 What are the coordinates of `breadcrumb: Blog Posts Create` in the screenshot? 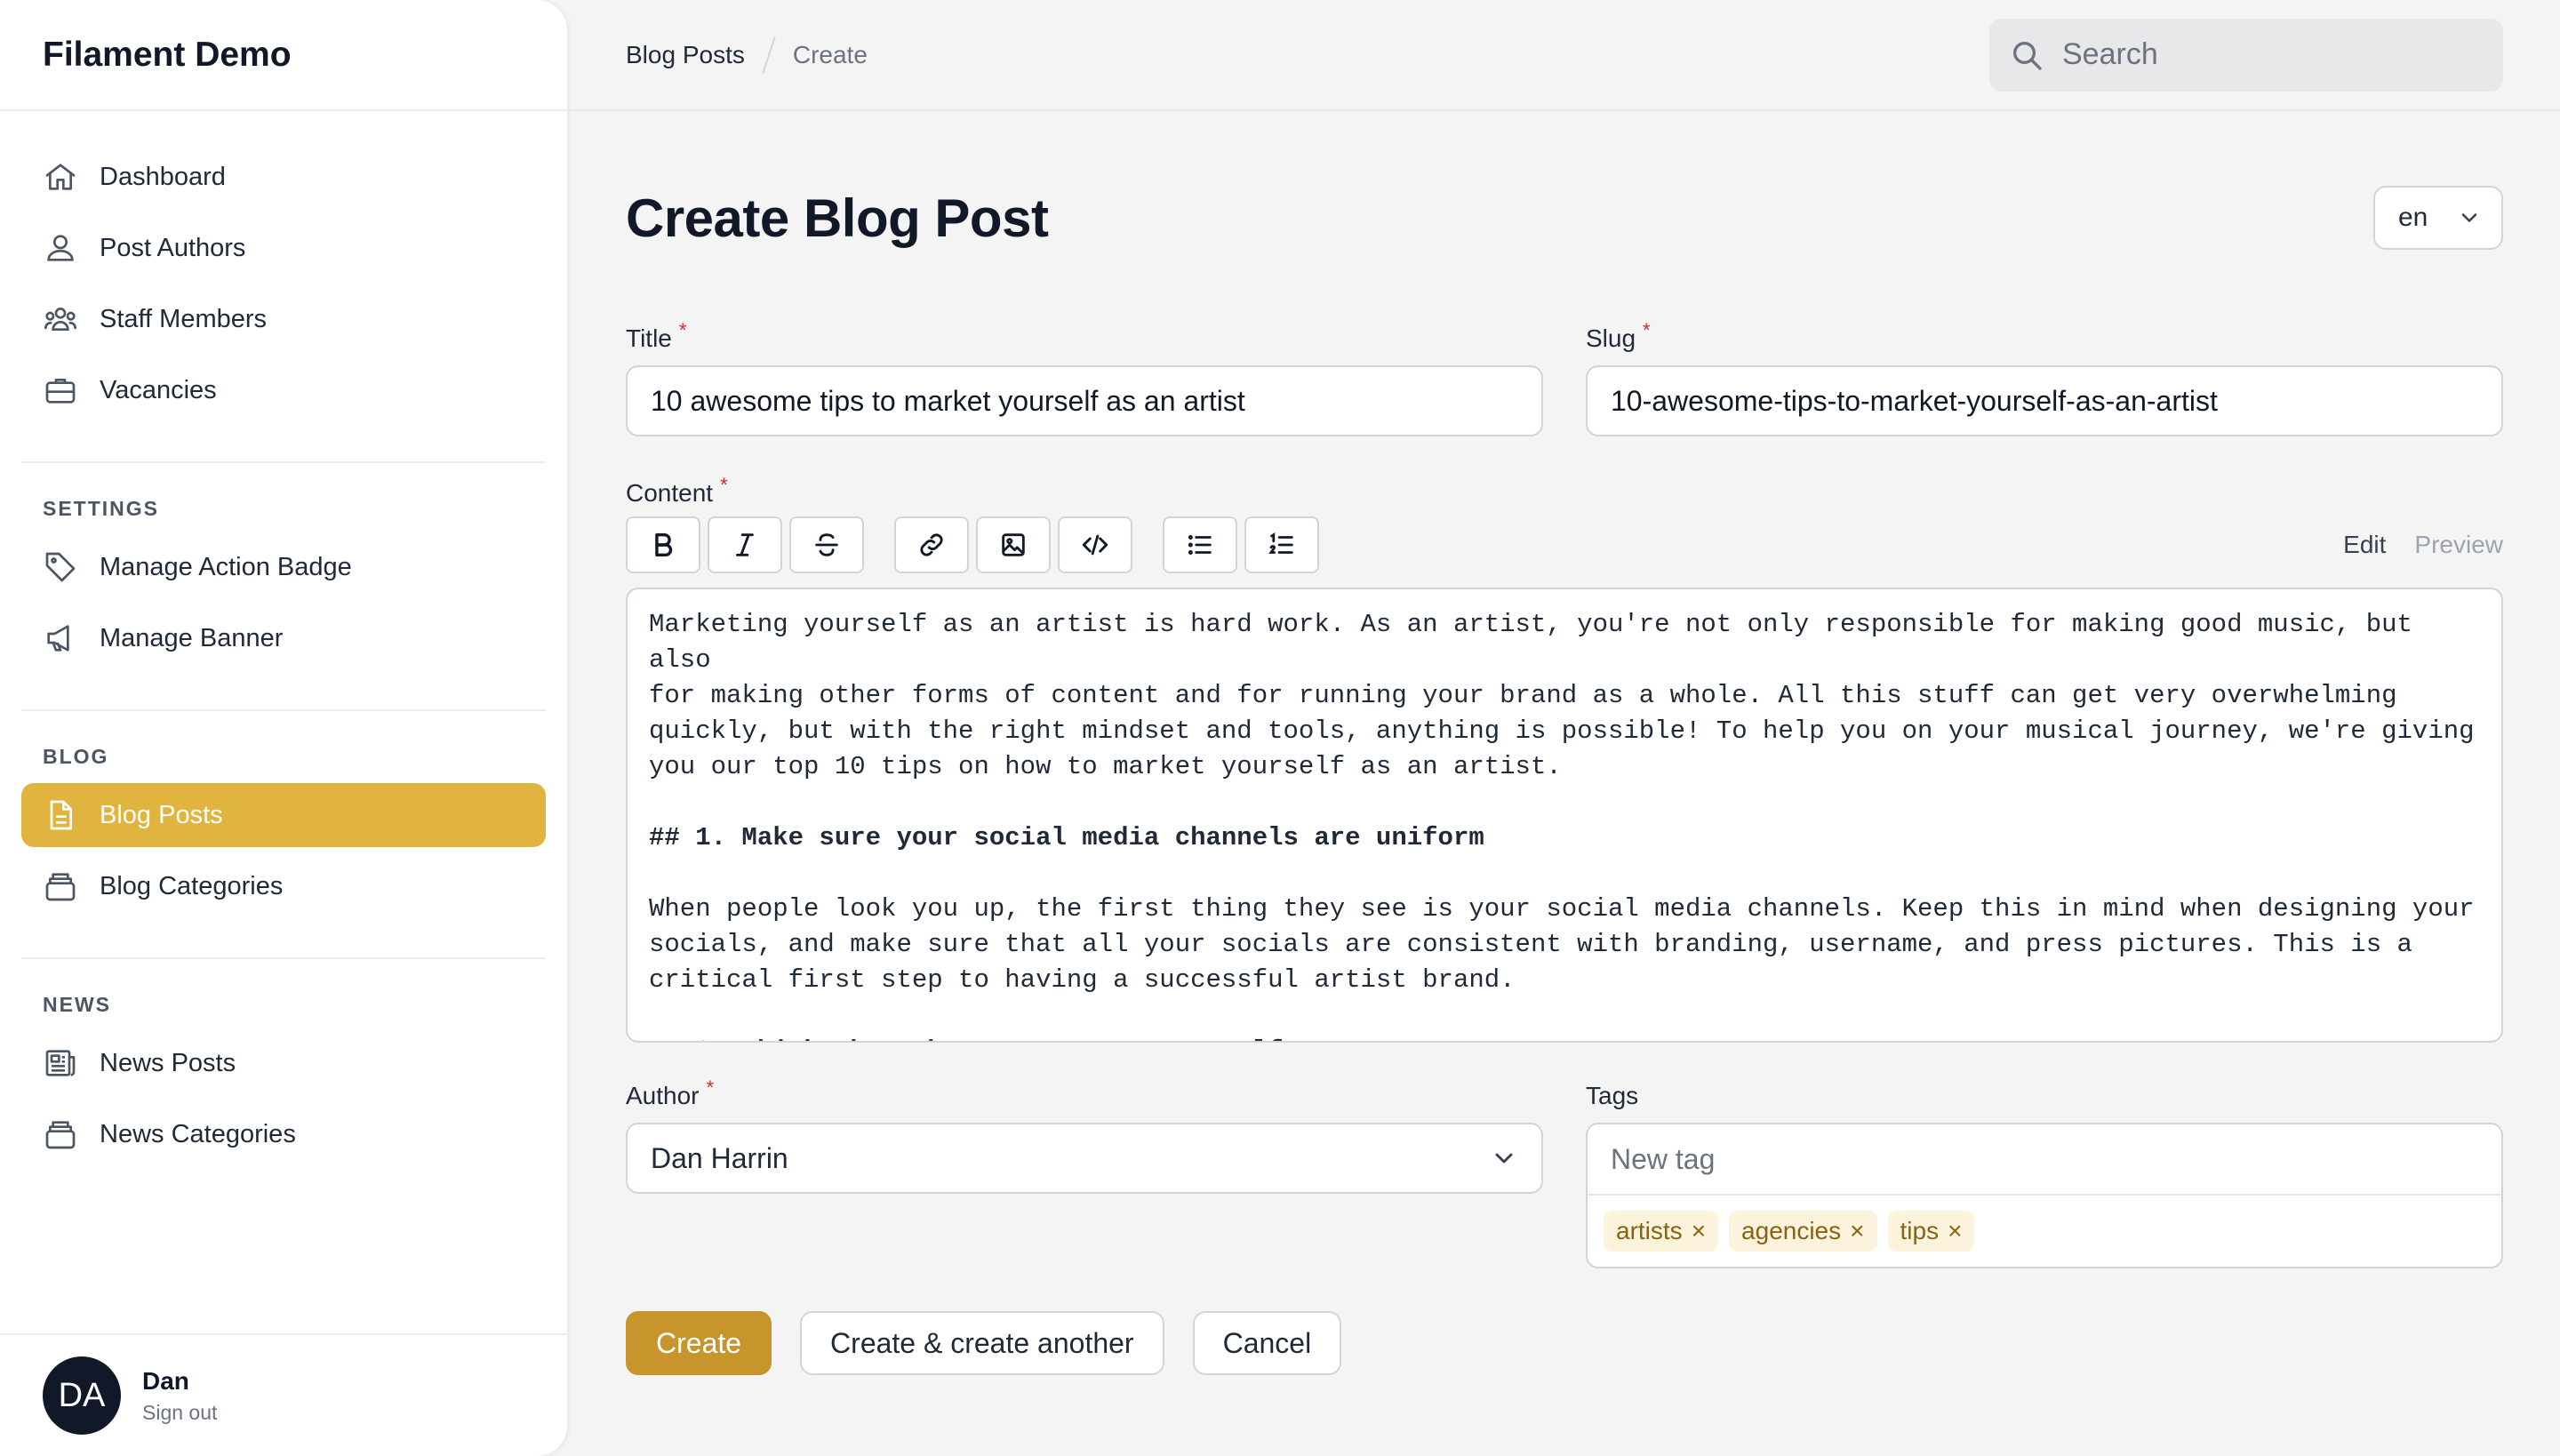 It's located at (747, 55).